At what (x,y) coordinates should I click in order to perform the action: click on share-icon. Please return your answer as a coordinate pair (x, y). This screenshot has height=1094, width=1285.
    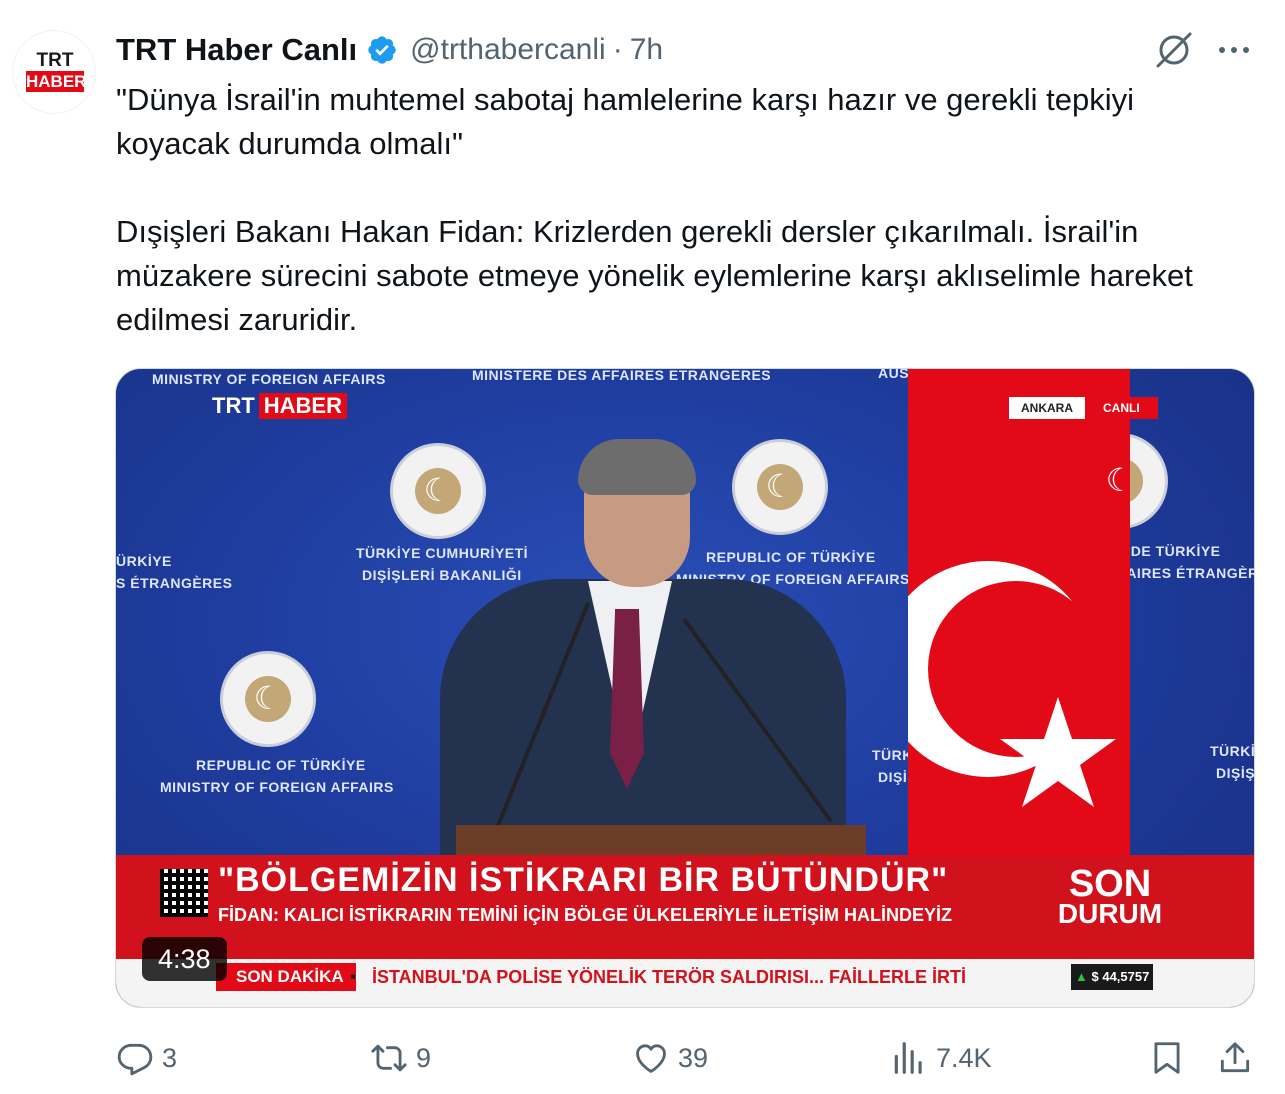
    Looking at the image, I should click on (1235, 1057).